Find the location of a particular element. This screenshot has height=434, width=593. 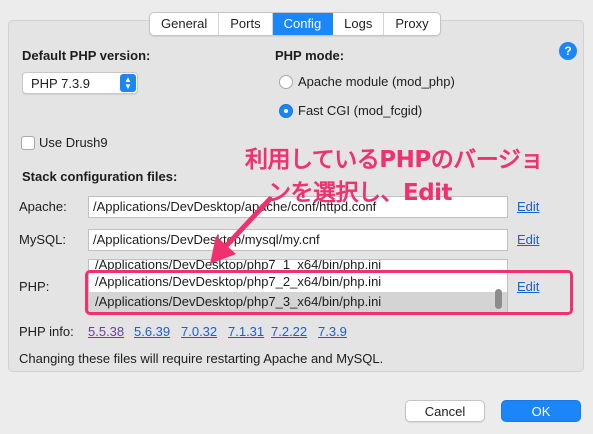

annotation-highlight-box is located at coordinates (329, 292).